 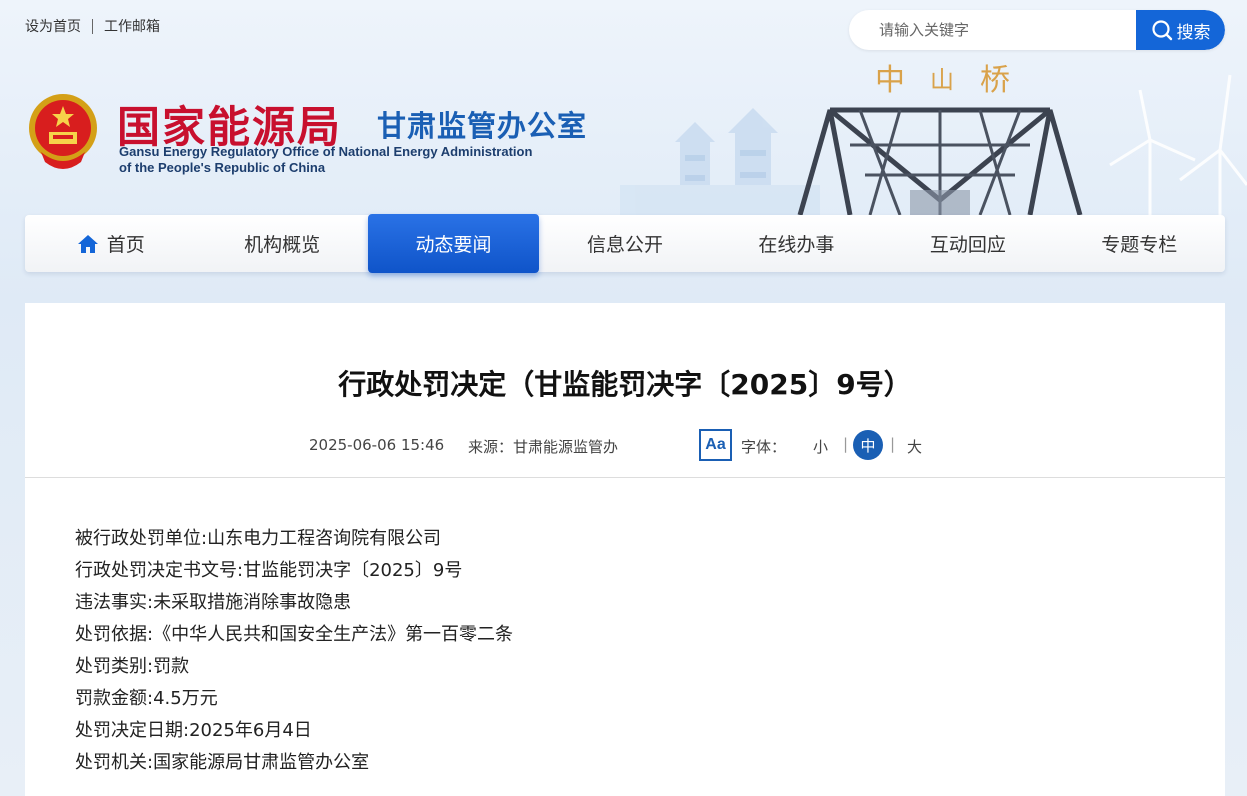 I want to click on nav-item-label: 专题专栏, so click(x=1139, y=245).